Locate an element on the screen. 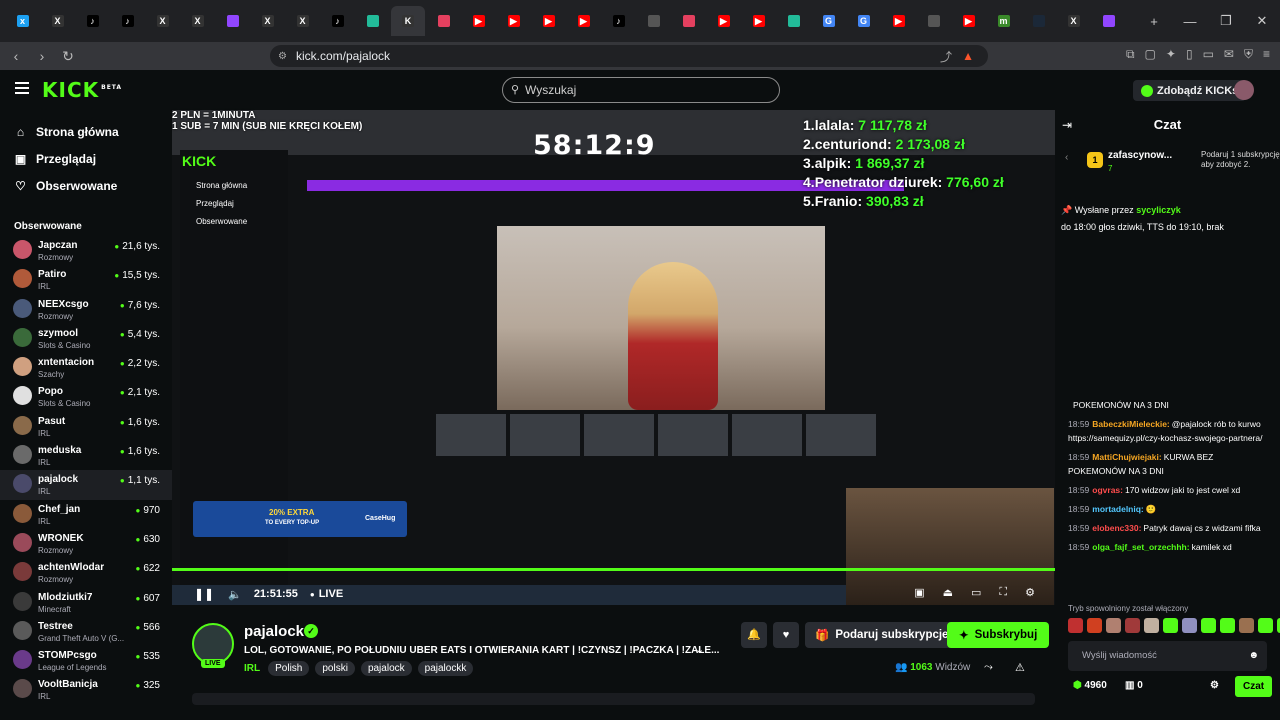  chevron-down-icon: ⌄ is located at coordinates (699, 649).